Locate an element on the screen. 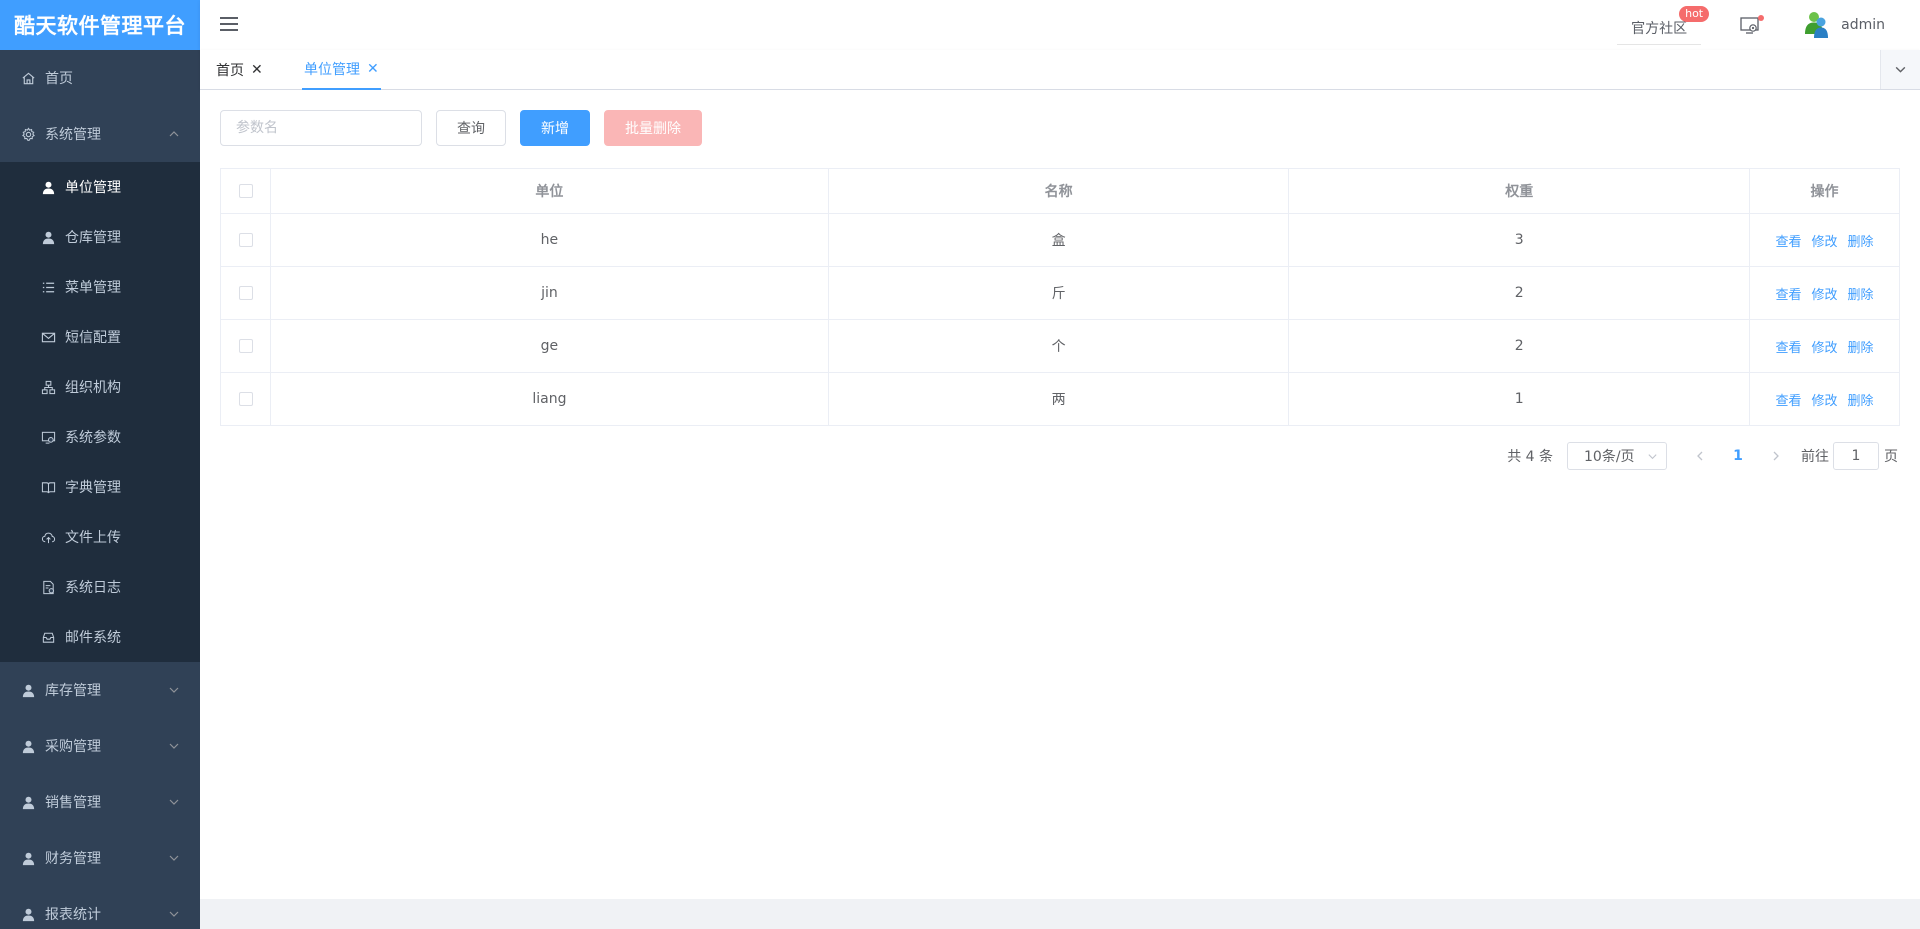  sidebar-item-label: 销售管理 is located at coordinates (73, 803).